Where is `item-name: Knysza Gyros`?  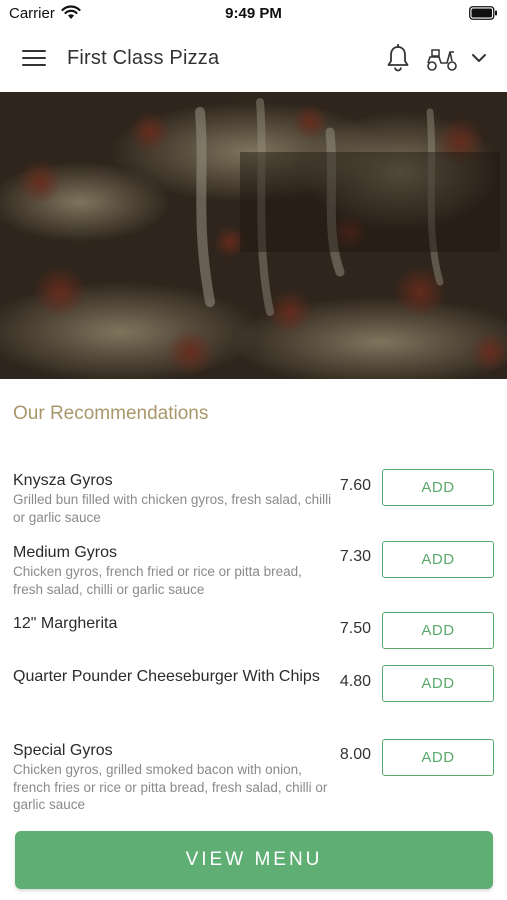
item-name: Knysza Gyros is located at coordinates (63, 480).